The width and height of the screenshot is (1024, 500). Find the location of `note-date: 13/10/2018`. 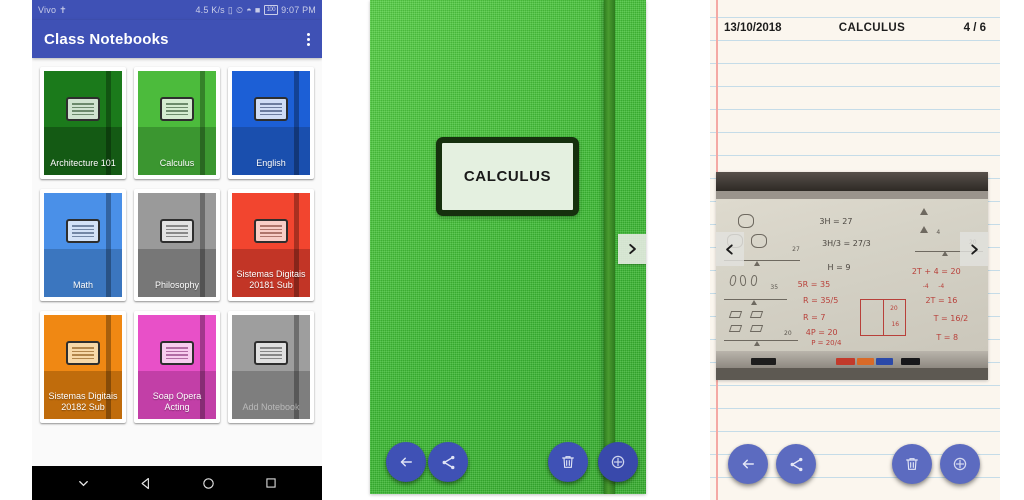

note-date: 13/10/2018 is located at coordinates (753, 28).